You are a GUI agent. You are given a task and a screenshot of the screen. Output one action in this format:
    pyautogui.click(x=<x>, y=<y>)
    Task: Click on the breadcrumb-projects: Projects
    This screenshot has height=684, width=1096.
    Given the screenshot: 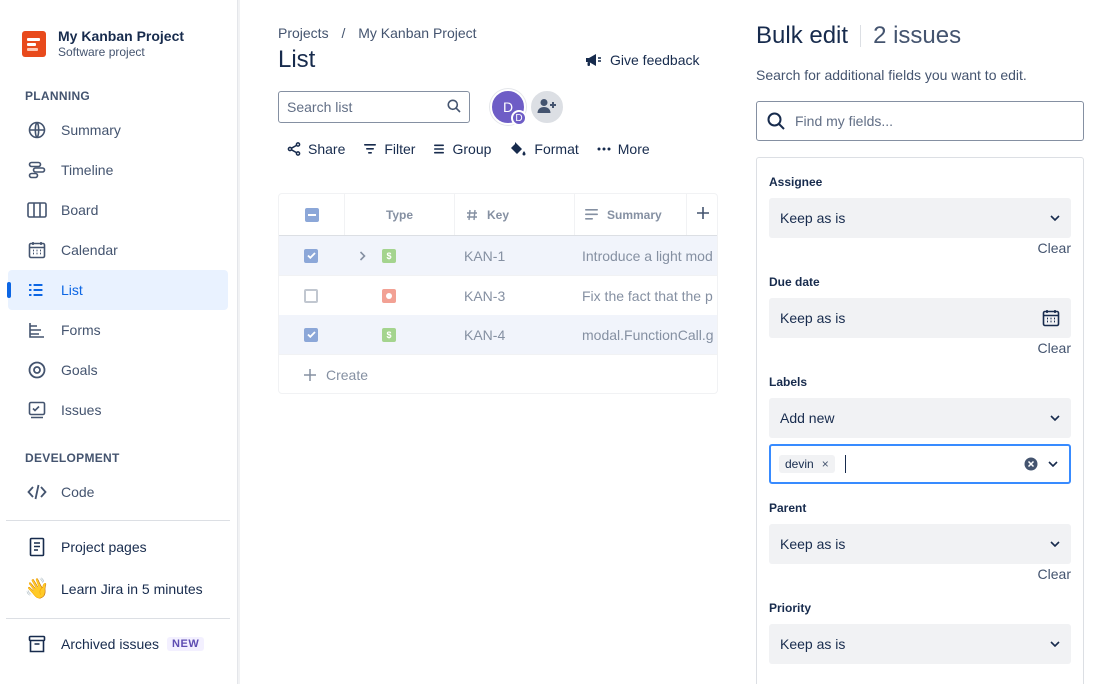 What is the action you would take?
    pyautogui.click(x=303, y=33)
    